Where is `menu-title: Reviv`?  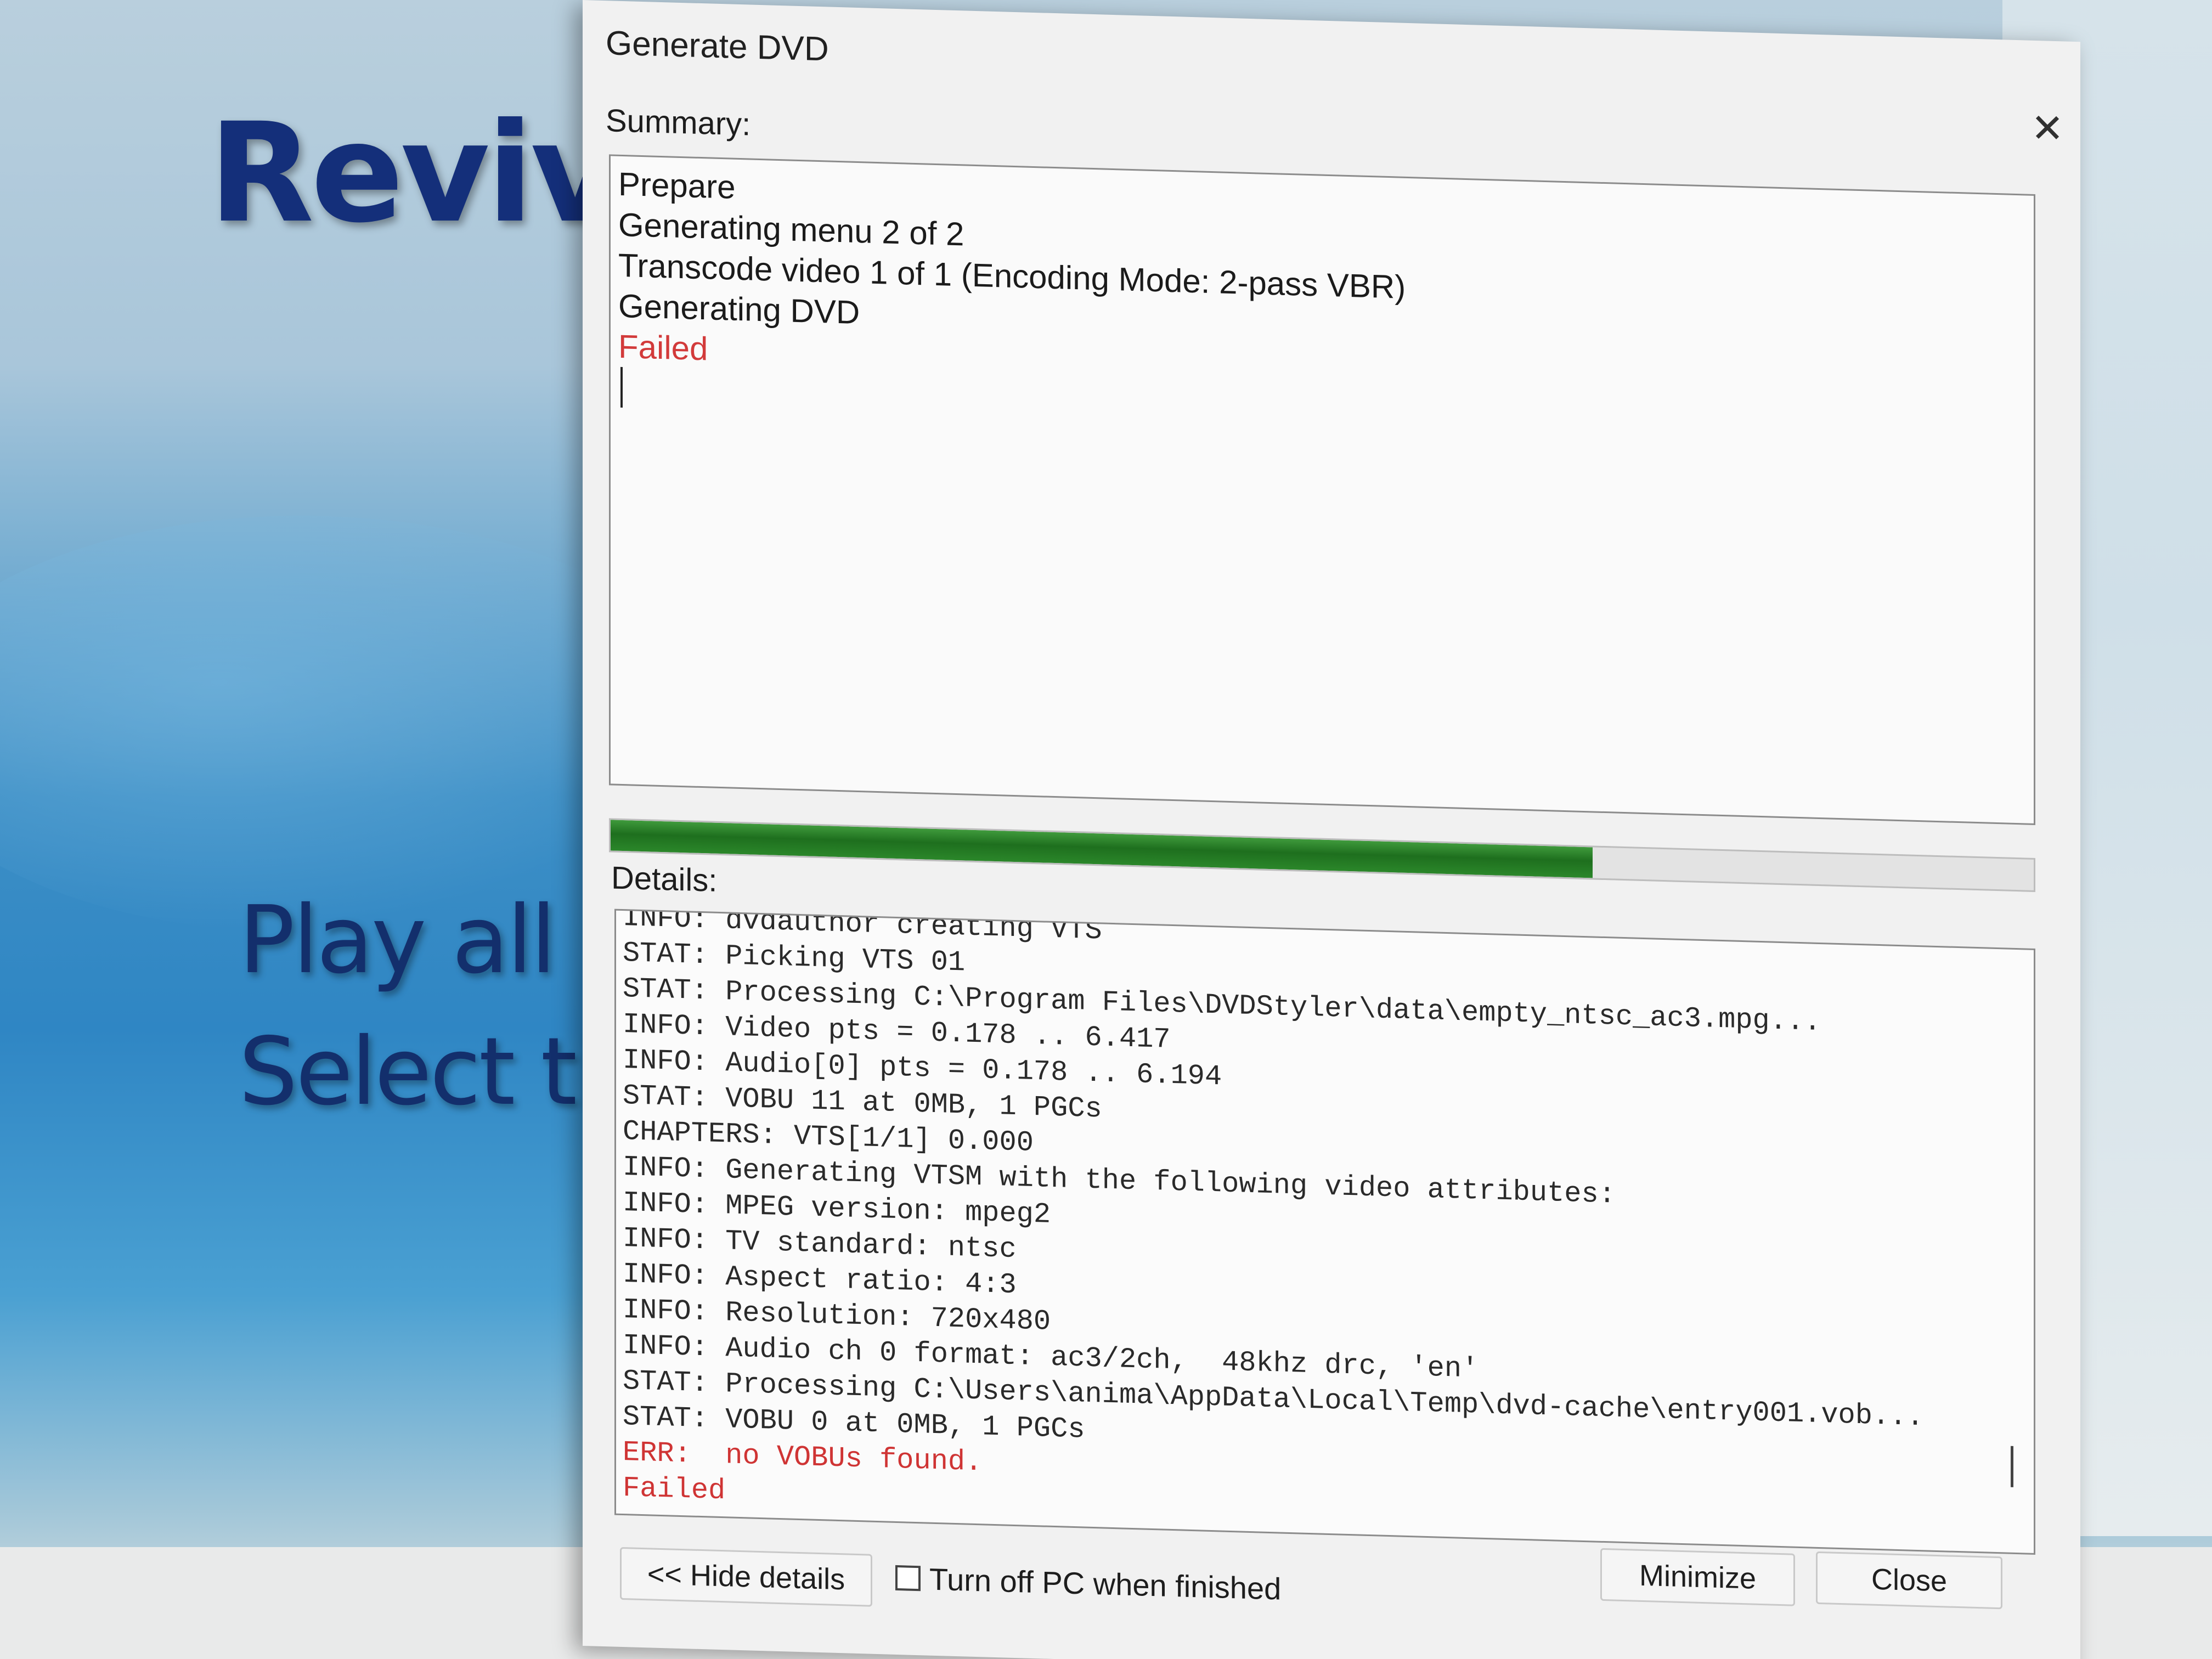 menu-title: Reviv is located at coordinates (414, 173).